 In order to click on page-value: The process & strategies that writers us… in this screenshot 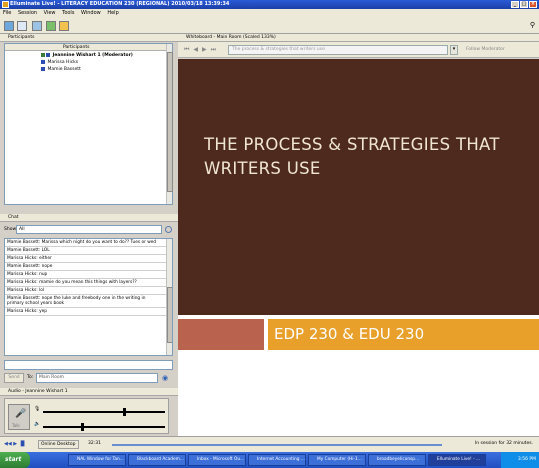, I will do `click(278, 49)`.